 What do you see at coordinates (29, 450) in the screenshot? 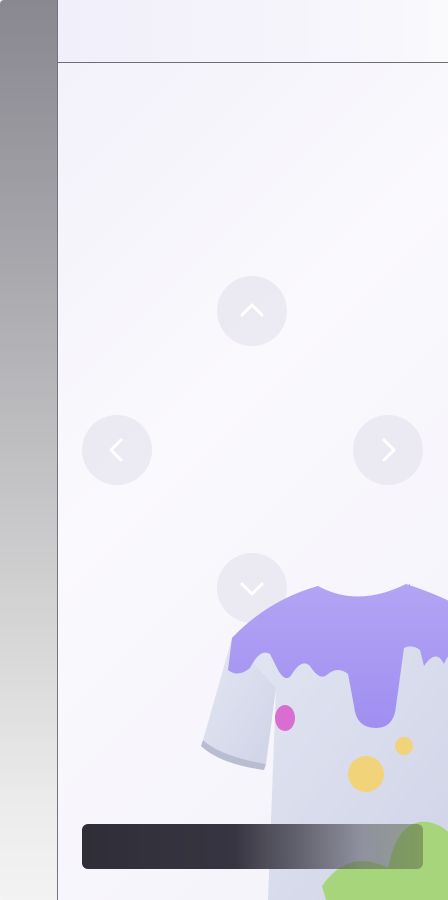
I see `sidebar` at bounding box center [29, 450].